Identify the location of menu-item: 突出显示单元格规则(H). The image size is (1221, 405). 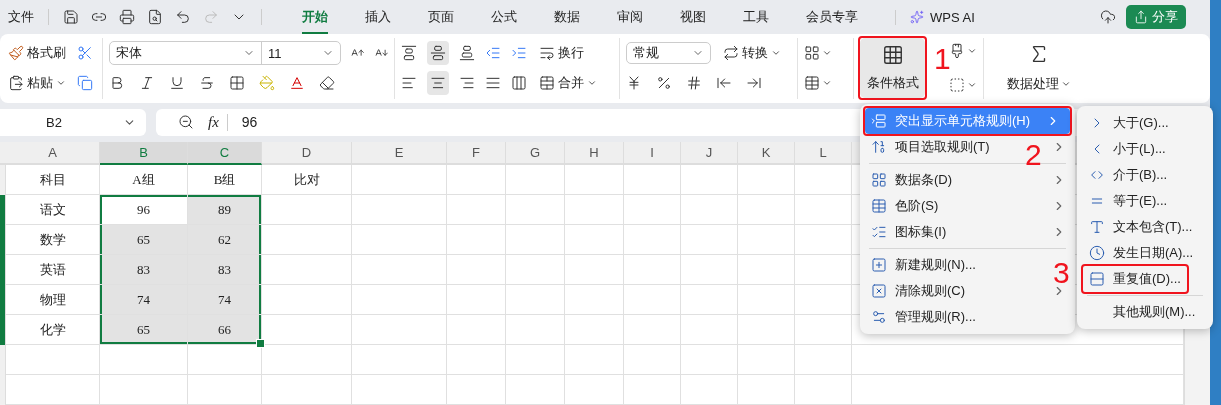
(967, 121).